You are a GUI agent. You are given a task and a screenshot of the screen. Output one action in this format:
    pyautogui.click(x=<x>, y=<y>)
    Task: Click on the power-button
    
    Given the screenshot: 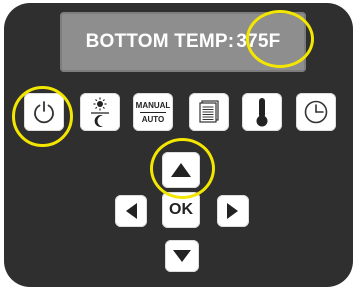 What is the action you would take?
    pyautogui.click(x=44, y=112)
    